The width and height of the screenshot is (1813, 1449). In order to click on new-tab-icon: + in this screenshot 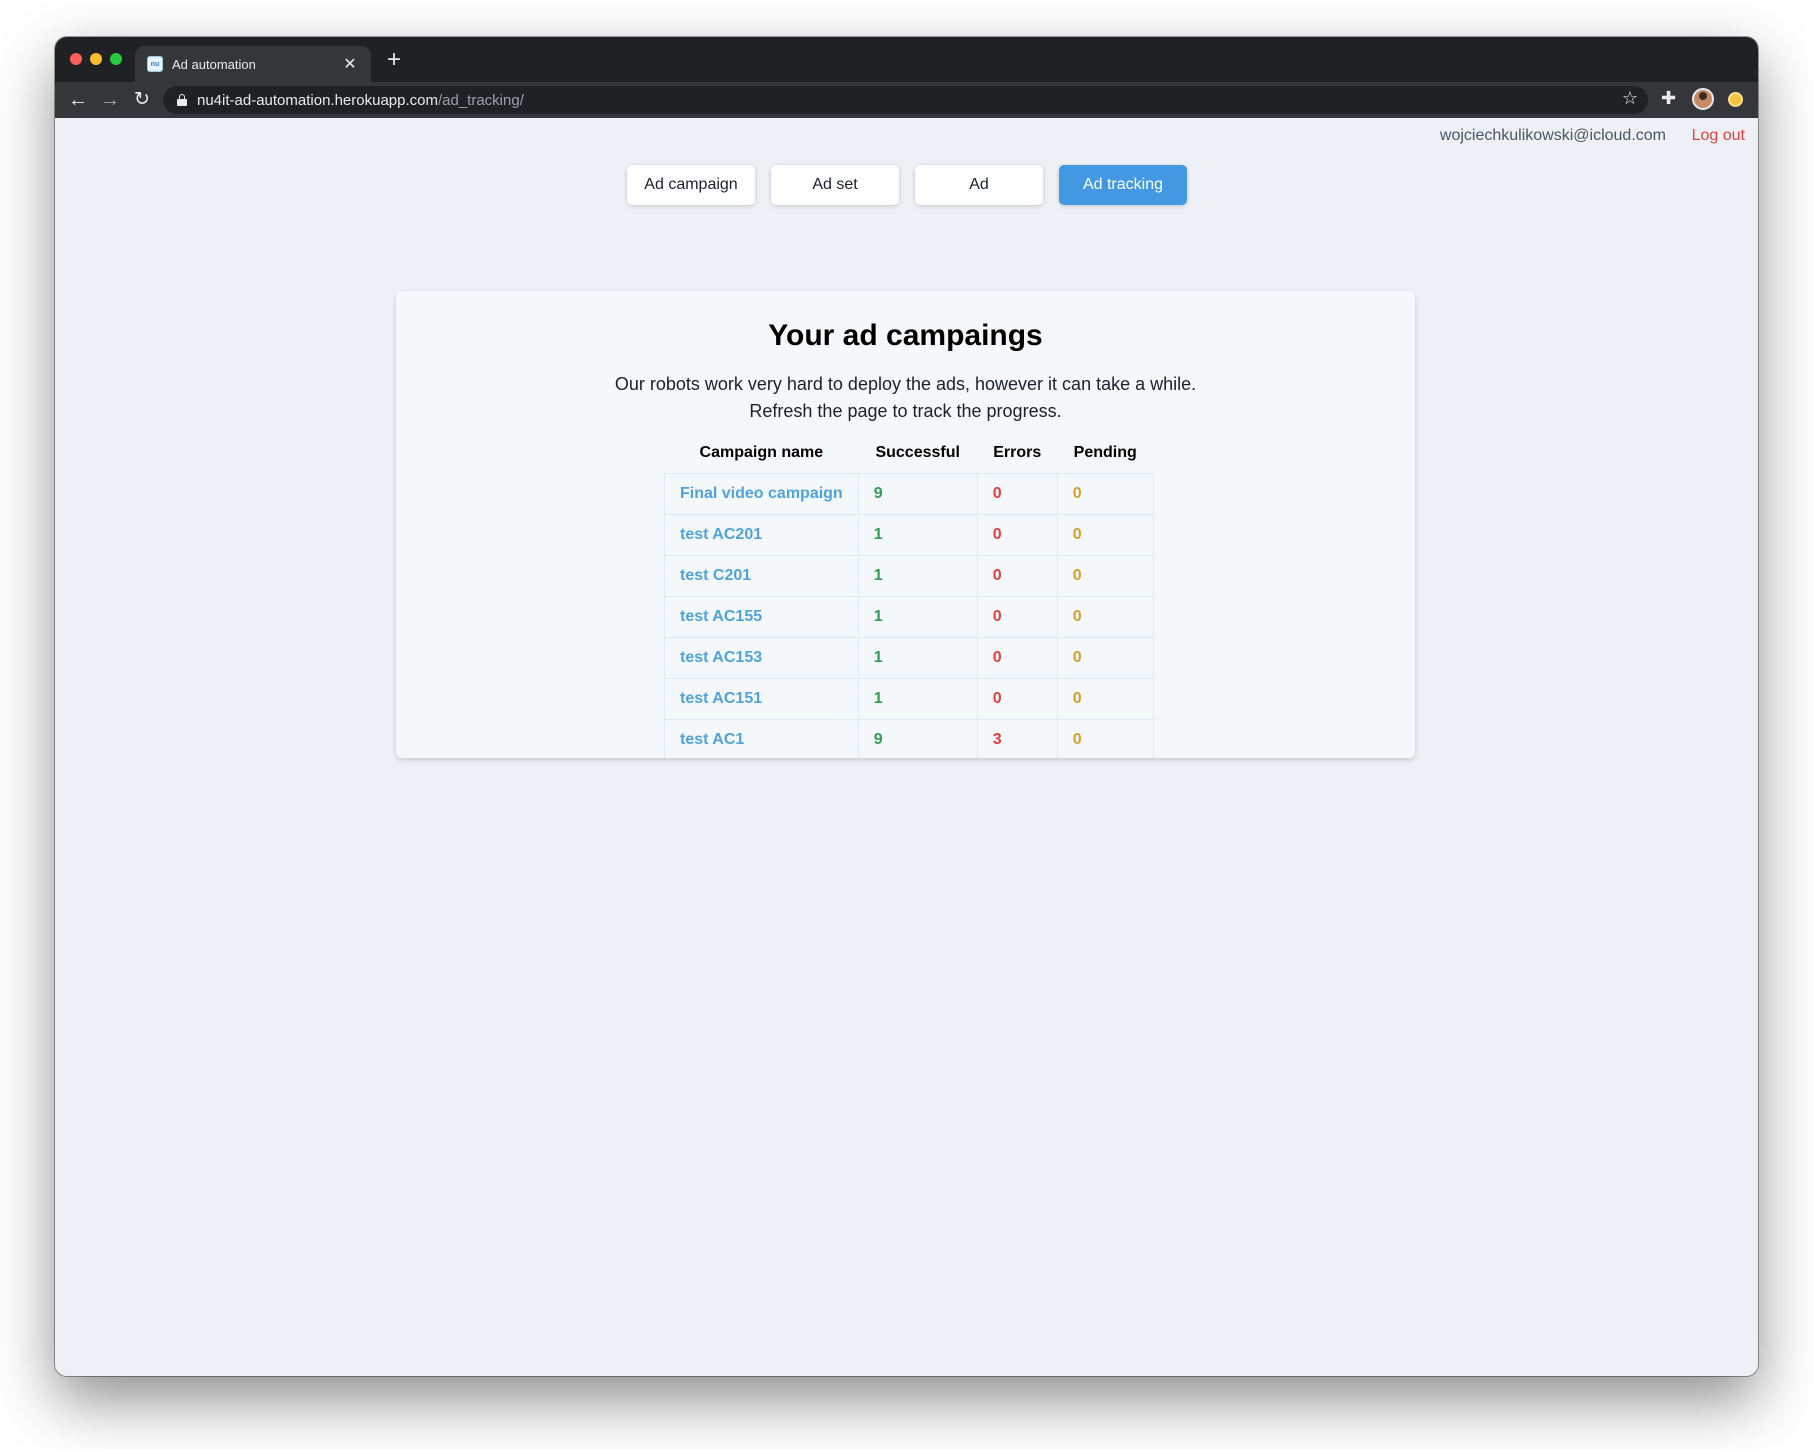, I will do `click(394, 60)`.